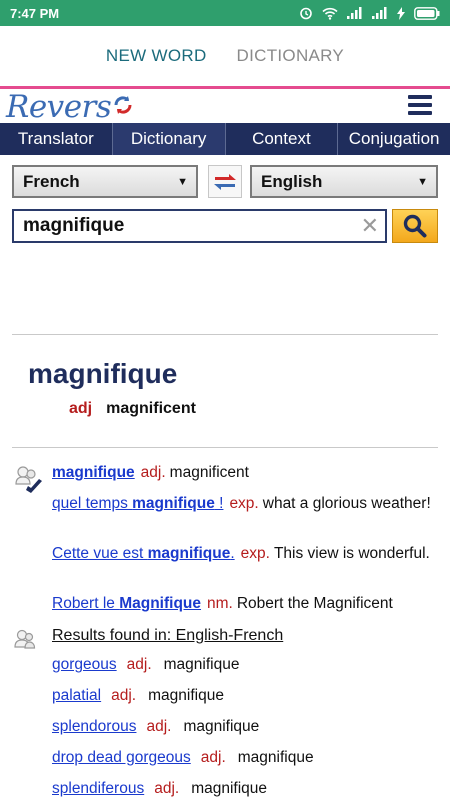 The height and width of the screenshot is (800, 450). Describe the element at coordinates (351, 553) in the screenshot. I see `entry-translation: This view is wonderful.` at that location.